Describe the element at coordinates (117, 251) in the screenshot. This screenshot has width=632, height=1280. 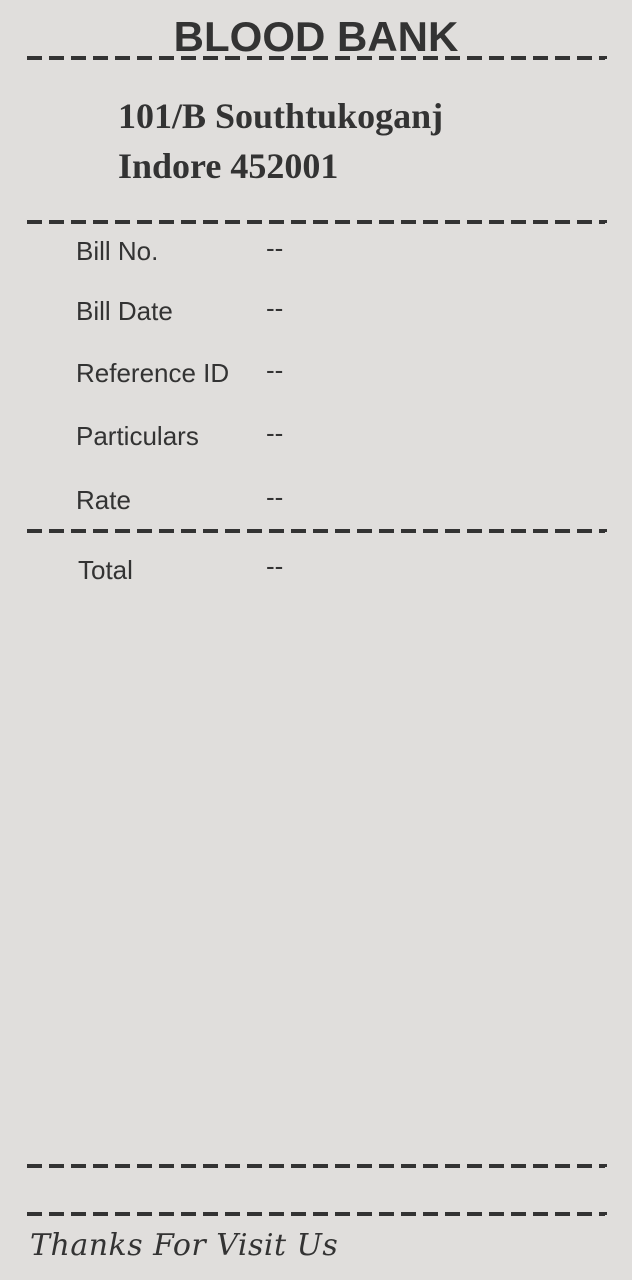
I see `bill-no-label: Bill No.` at that location.